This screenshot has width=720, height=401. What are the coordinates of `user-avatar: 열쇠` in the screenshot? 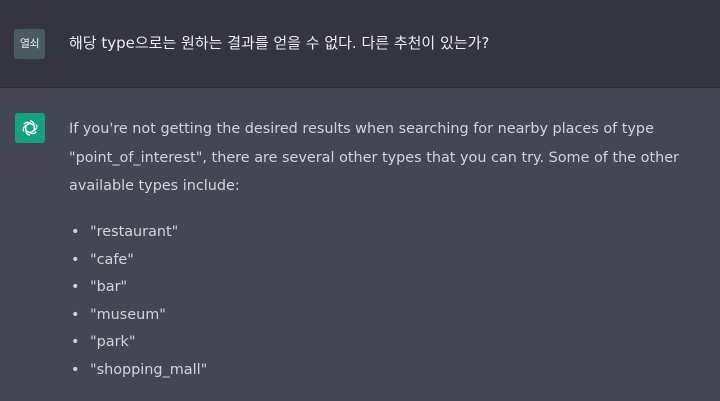 It's located at (29, 44).